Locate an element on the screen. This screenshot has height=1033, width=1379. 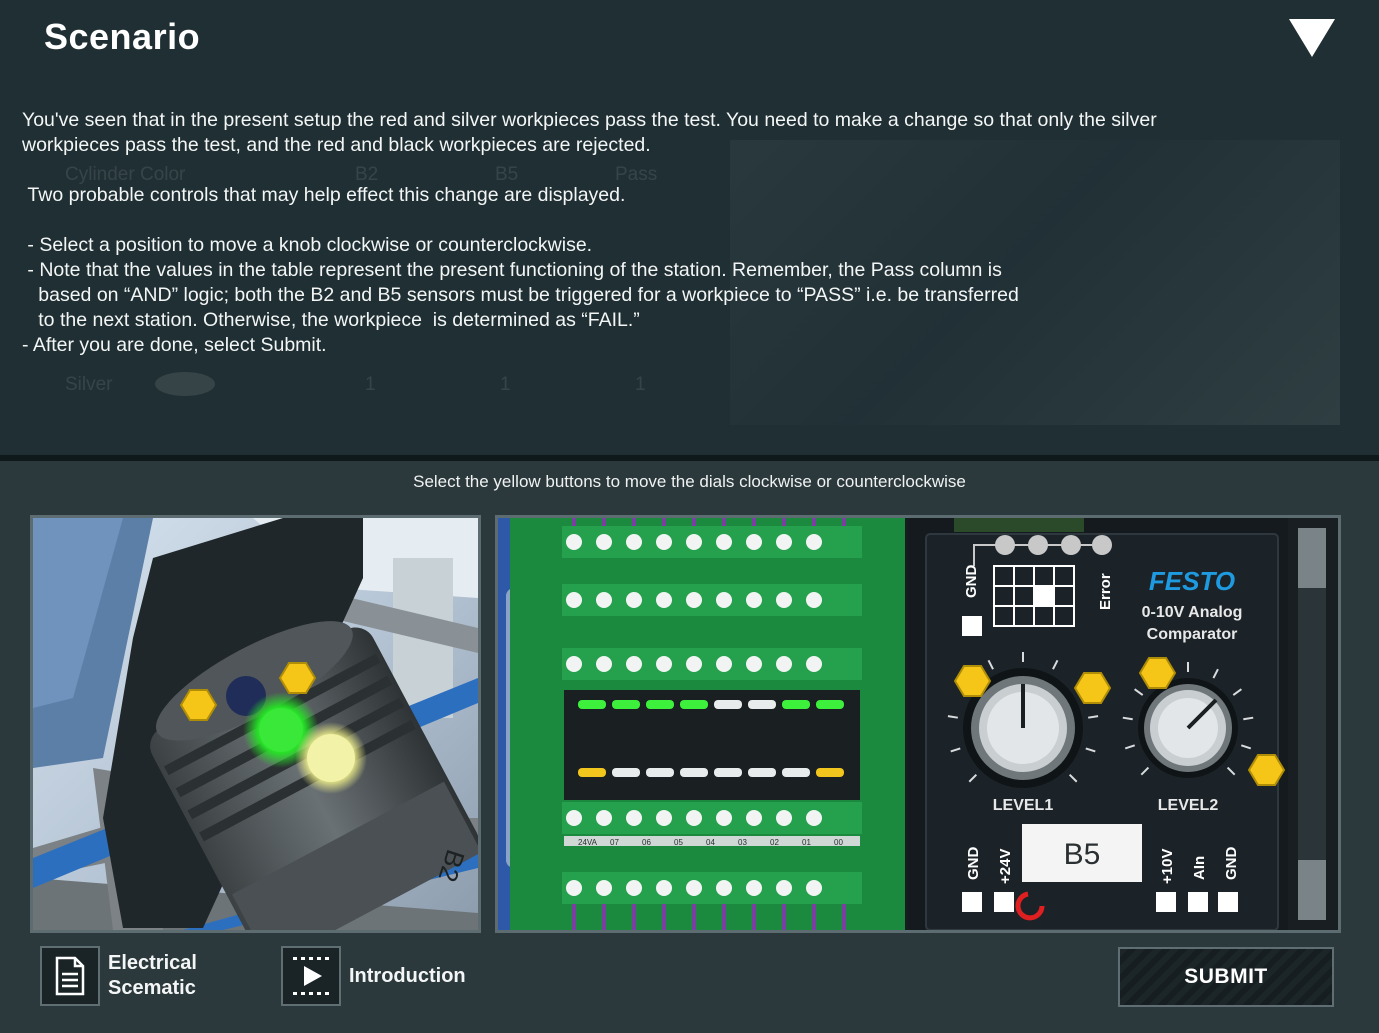
level1-counterclockwise-button is located at coordinates (972, 681).